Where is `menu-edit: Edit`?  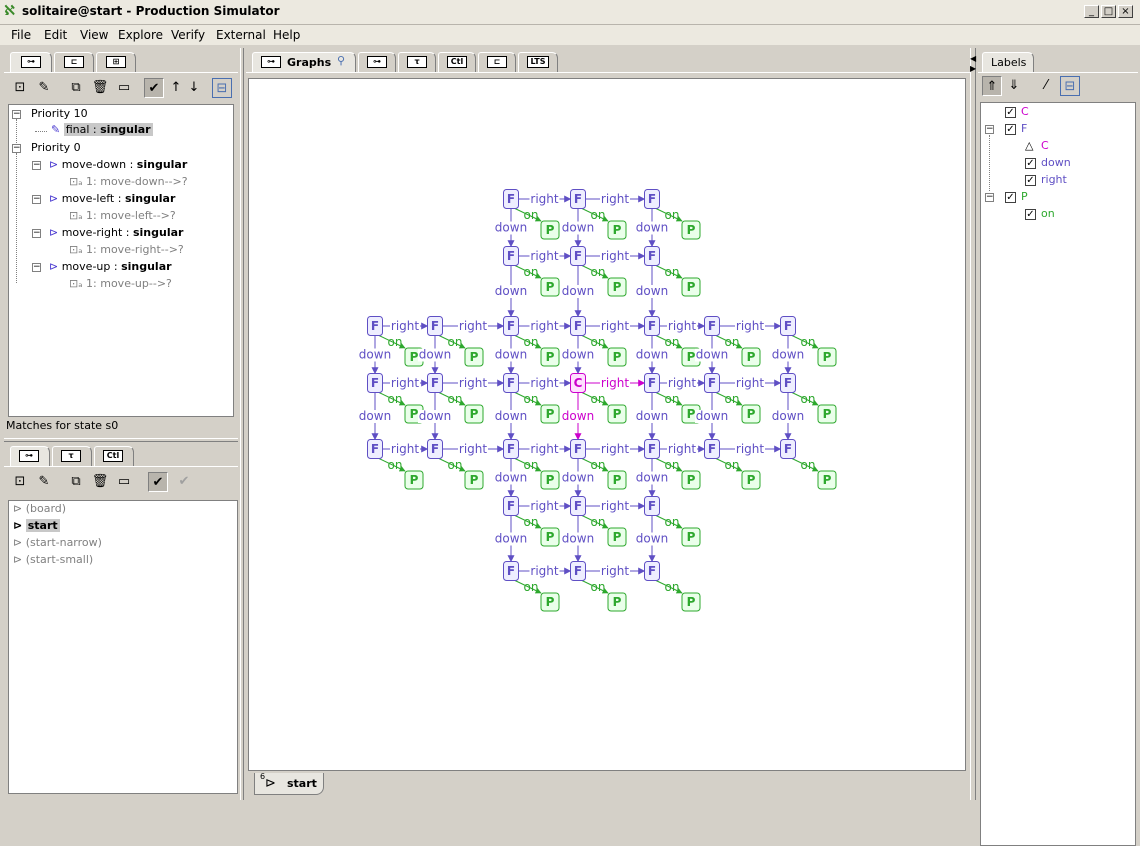 menu-edit: Edit is located at coordinates (55, 35).